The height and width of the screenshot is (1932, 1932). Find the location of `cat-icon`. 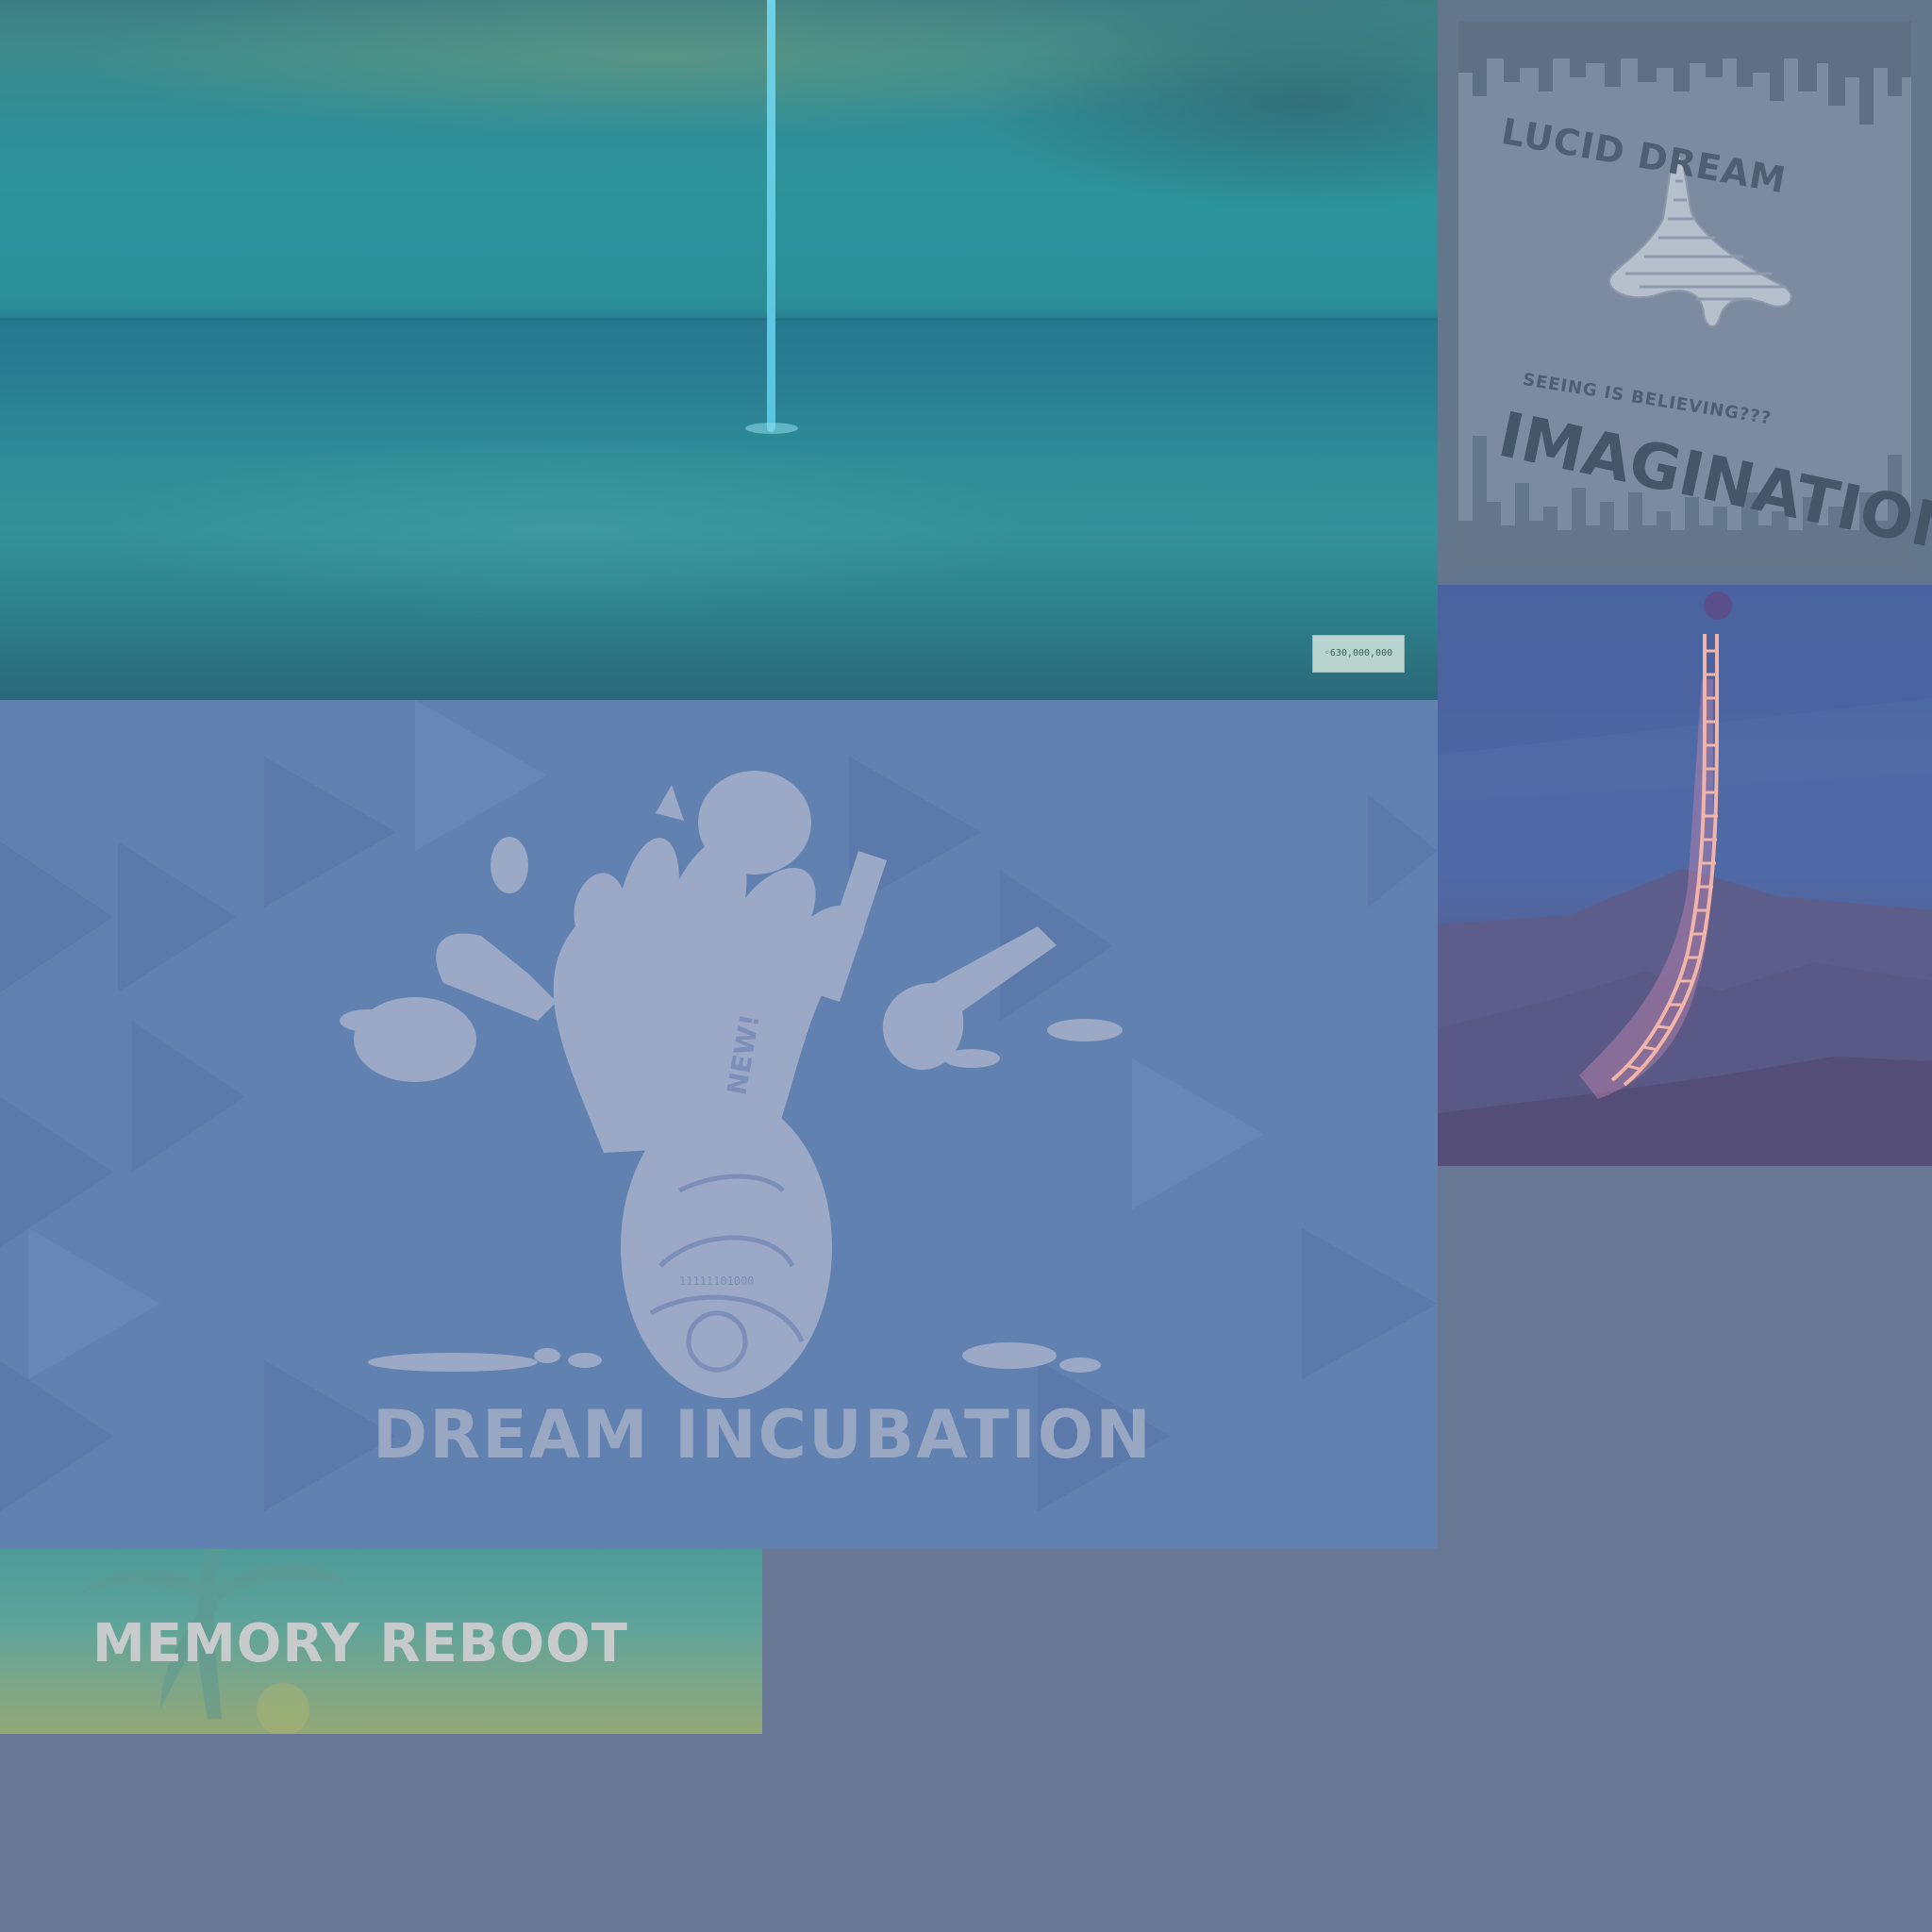

cat-icon is located at coordinates (754, 822).